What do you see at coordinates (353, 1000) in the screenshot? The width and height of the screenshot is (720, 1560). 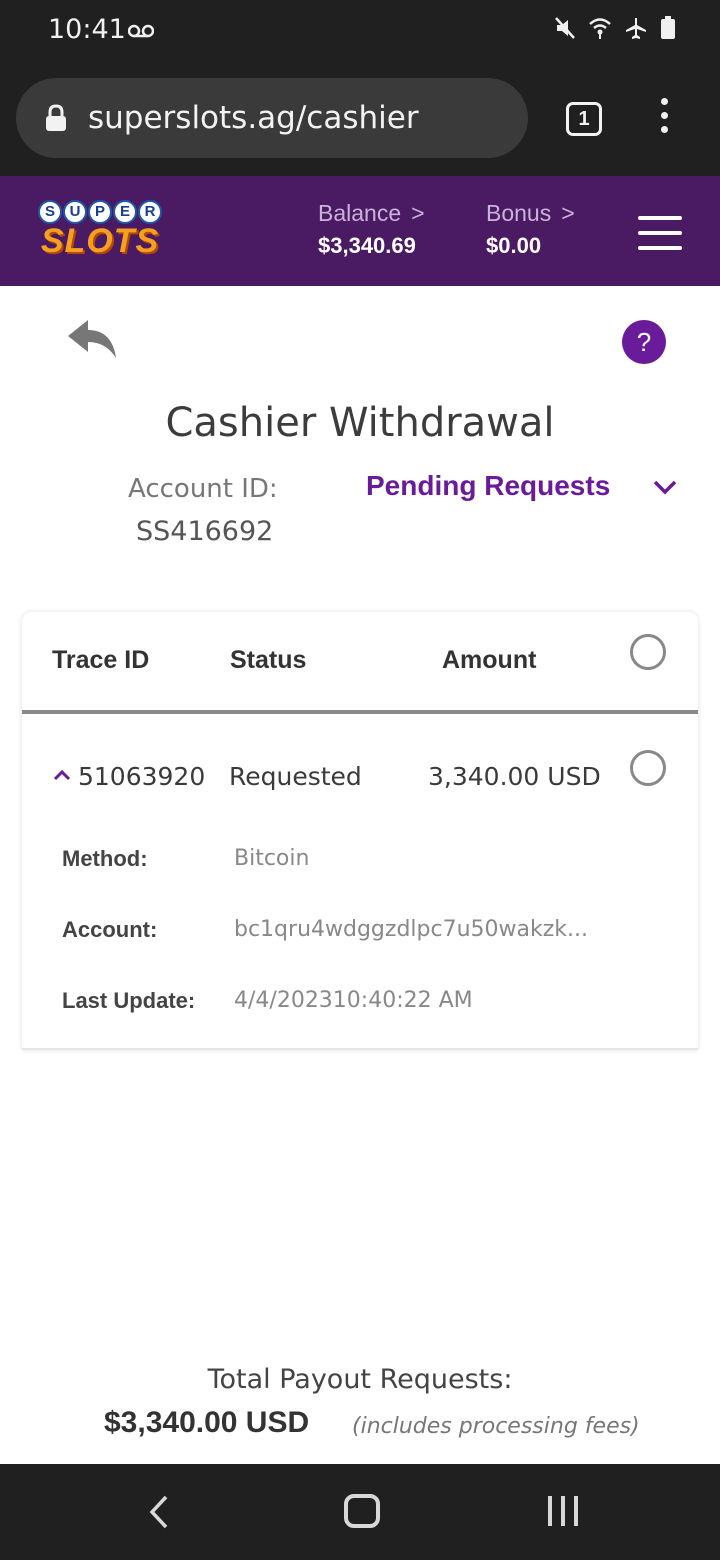 I see `last-update-value: 4/4/202310:40:22 AM` at bounding box center [353, 1000].